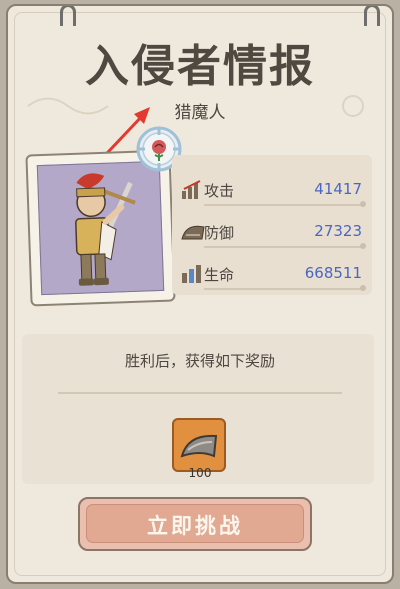 The width and height of the screenshot is (400, 589). I want to click on armor-piece-icon, so click(199, 446).